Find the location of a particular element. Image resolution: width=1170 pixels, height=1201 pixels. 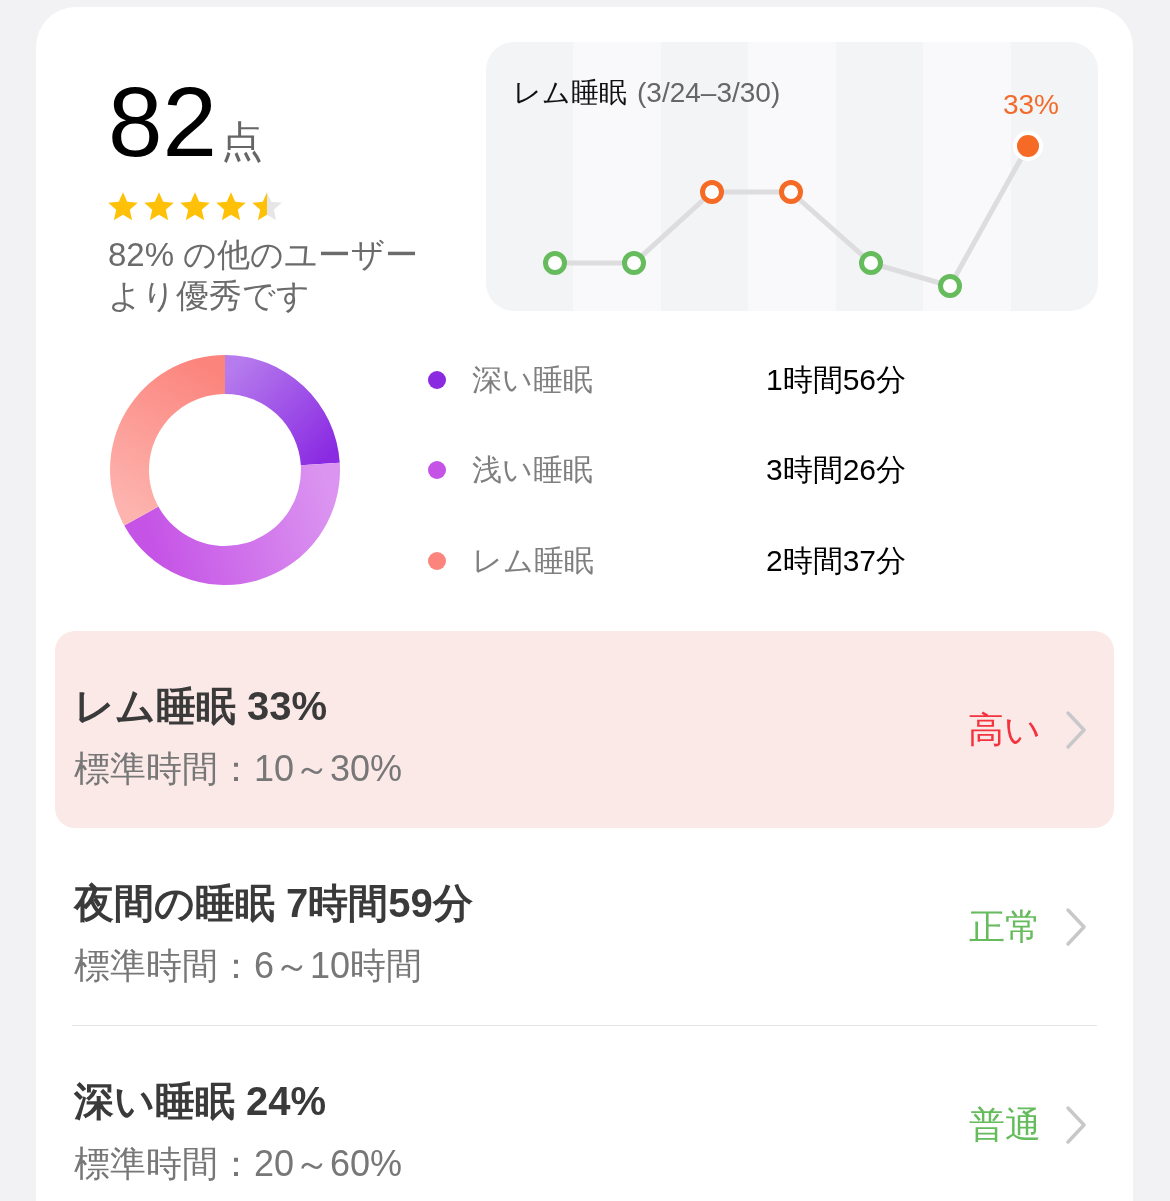

status-label: 普通 is located at coordinates (1005, 1124).